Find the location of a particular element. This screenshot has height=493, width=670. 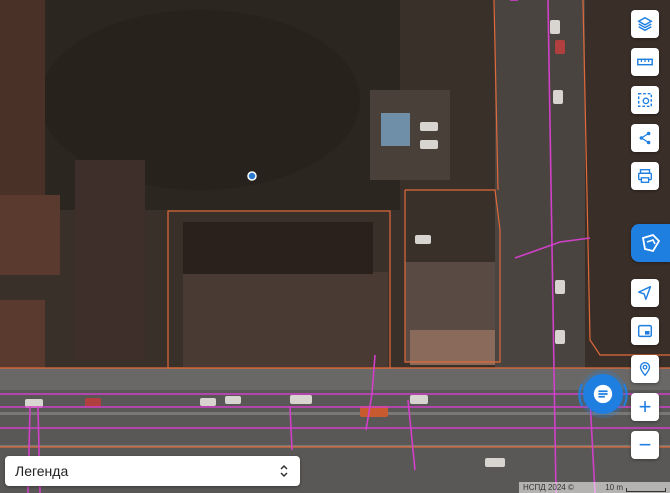

inset-map-button is located at coordinates (645, 331).